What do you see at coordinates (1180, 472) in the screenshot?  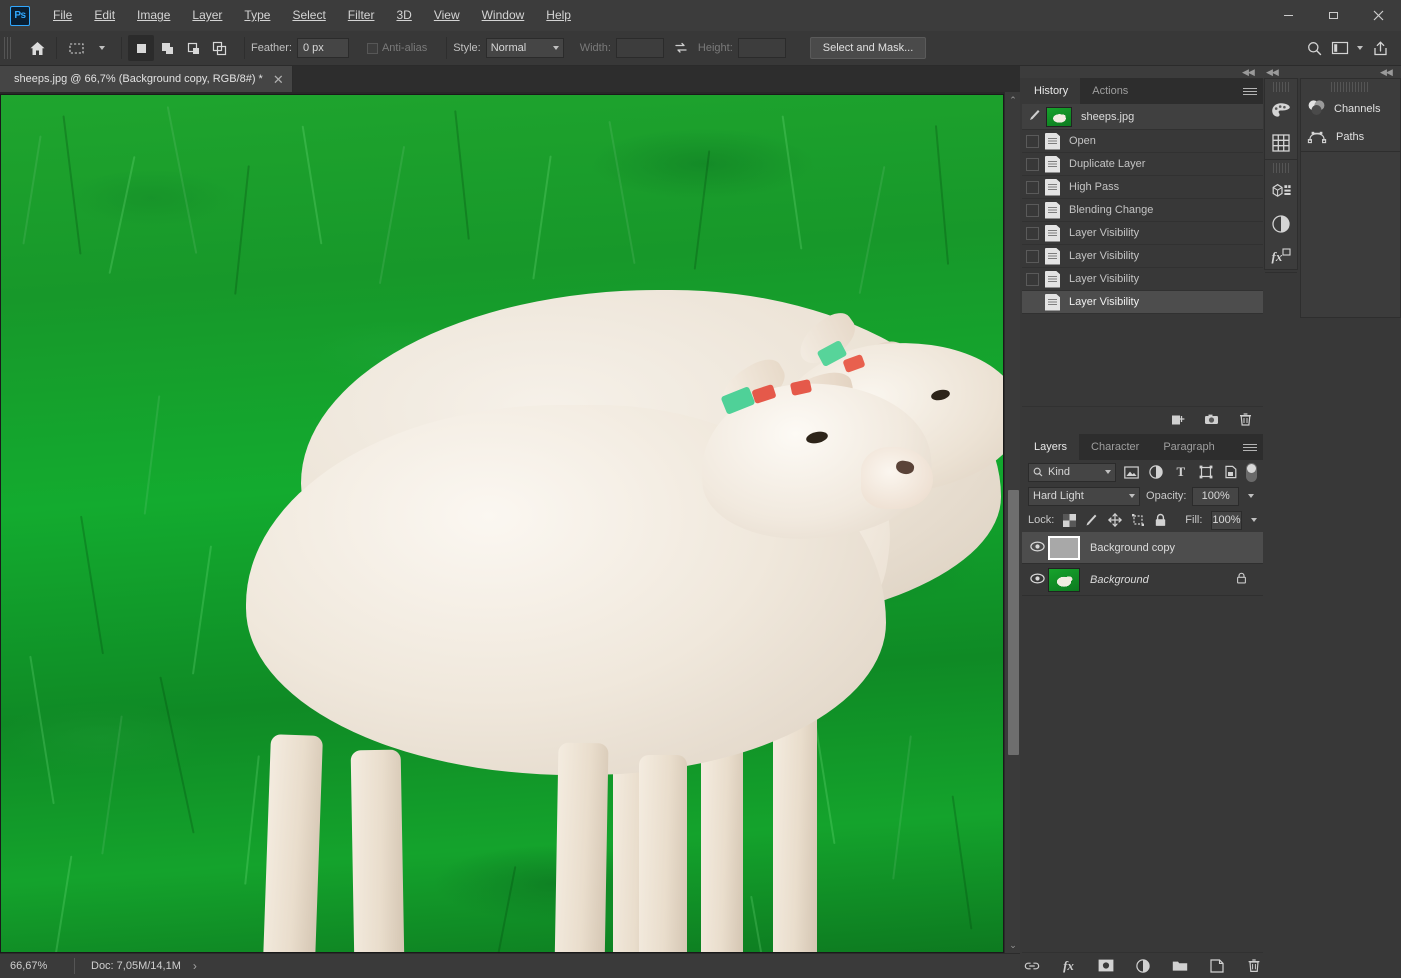 I see `filter-type-icon: T` at bounding box center [1180, 472].